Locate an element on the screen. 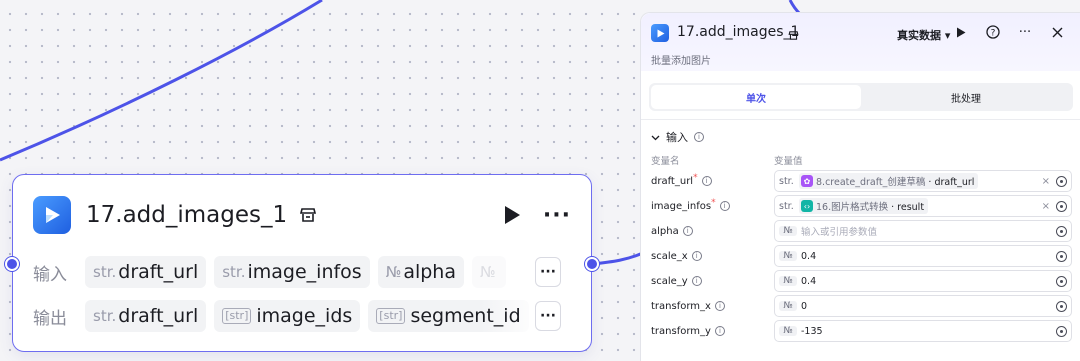 The width and height of the screenshot is (1080, 361). param-row-alpha: alpha i № 输入或引用参数值 is located at coordinates (861, 231).